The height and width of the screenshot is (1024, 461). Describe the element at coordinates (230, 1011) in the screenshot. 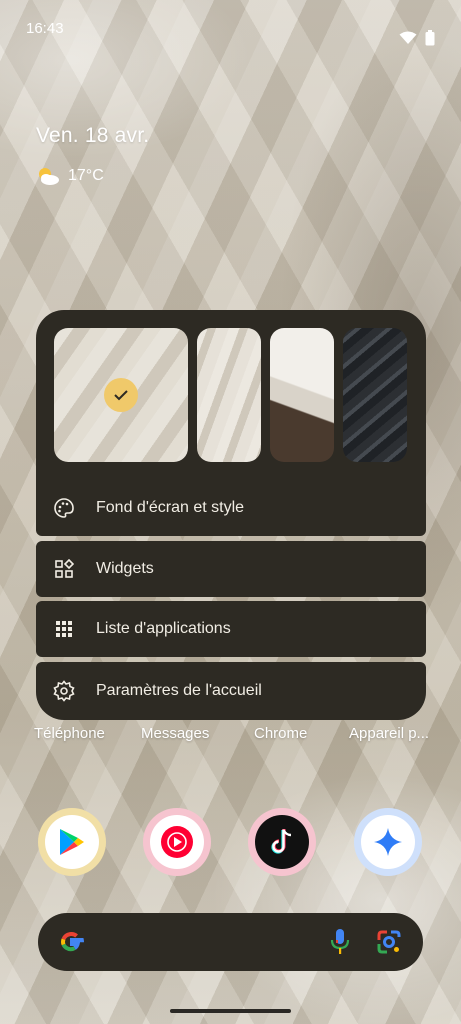

I see `home-gesture-handle` at that location.